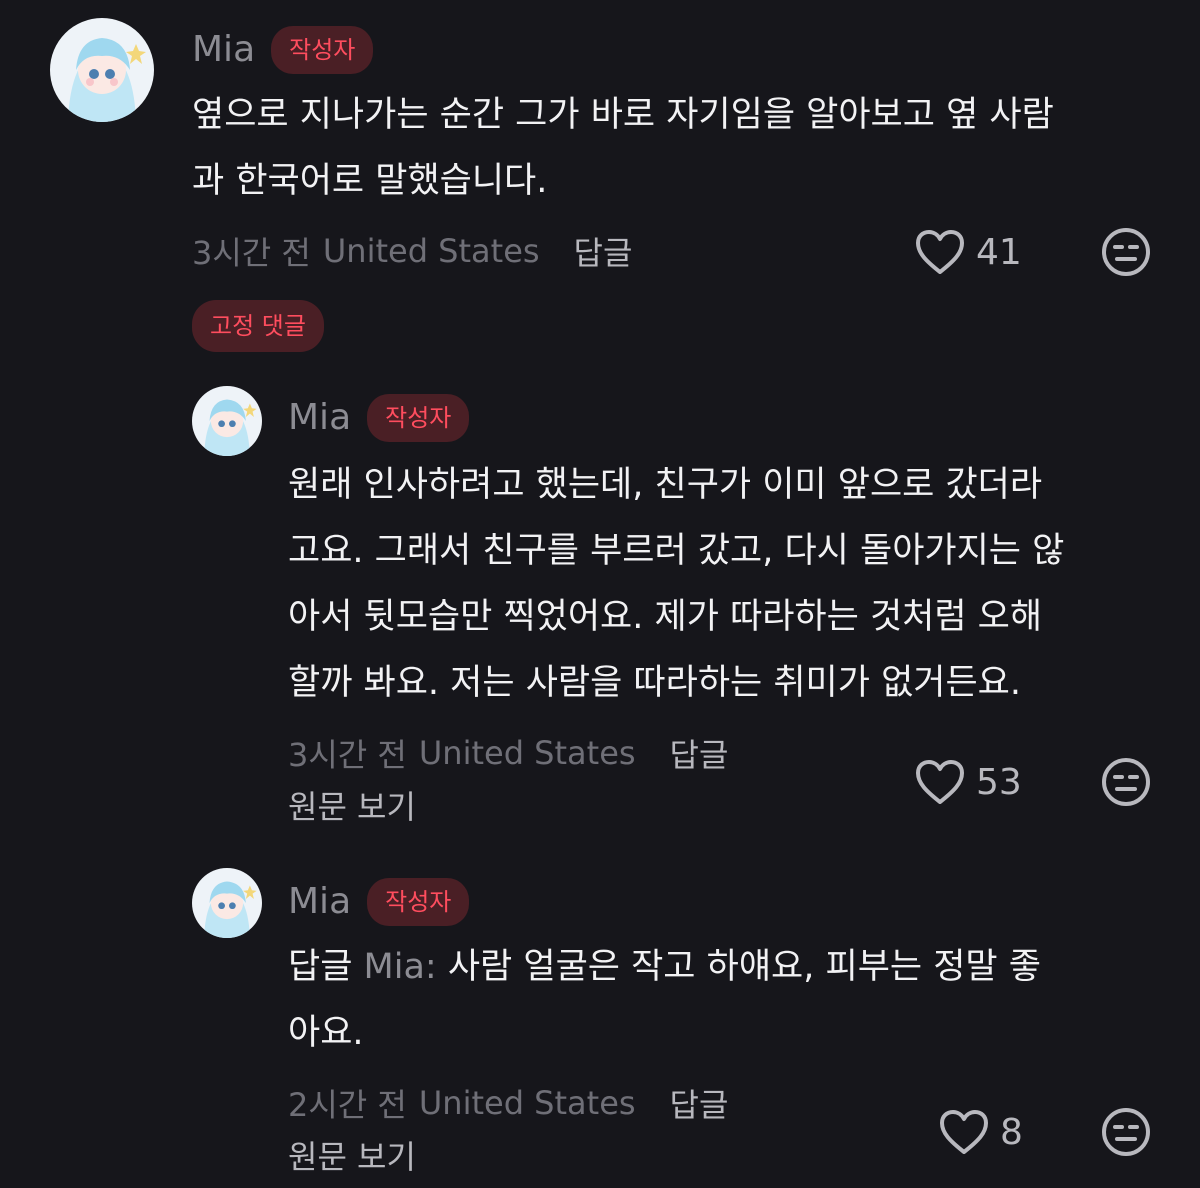 The image size is (1200, 1188). What do you see at coordinates (347, 1105) in the screenshot?
I see `comment-time: 2시간 전` at bounding box center [347, 1105].